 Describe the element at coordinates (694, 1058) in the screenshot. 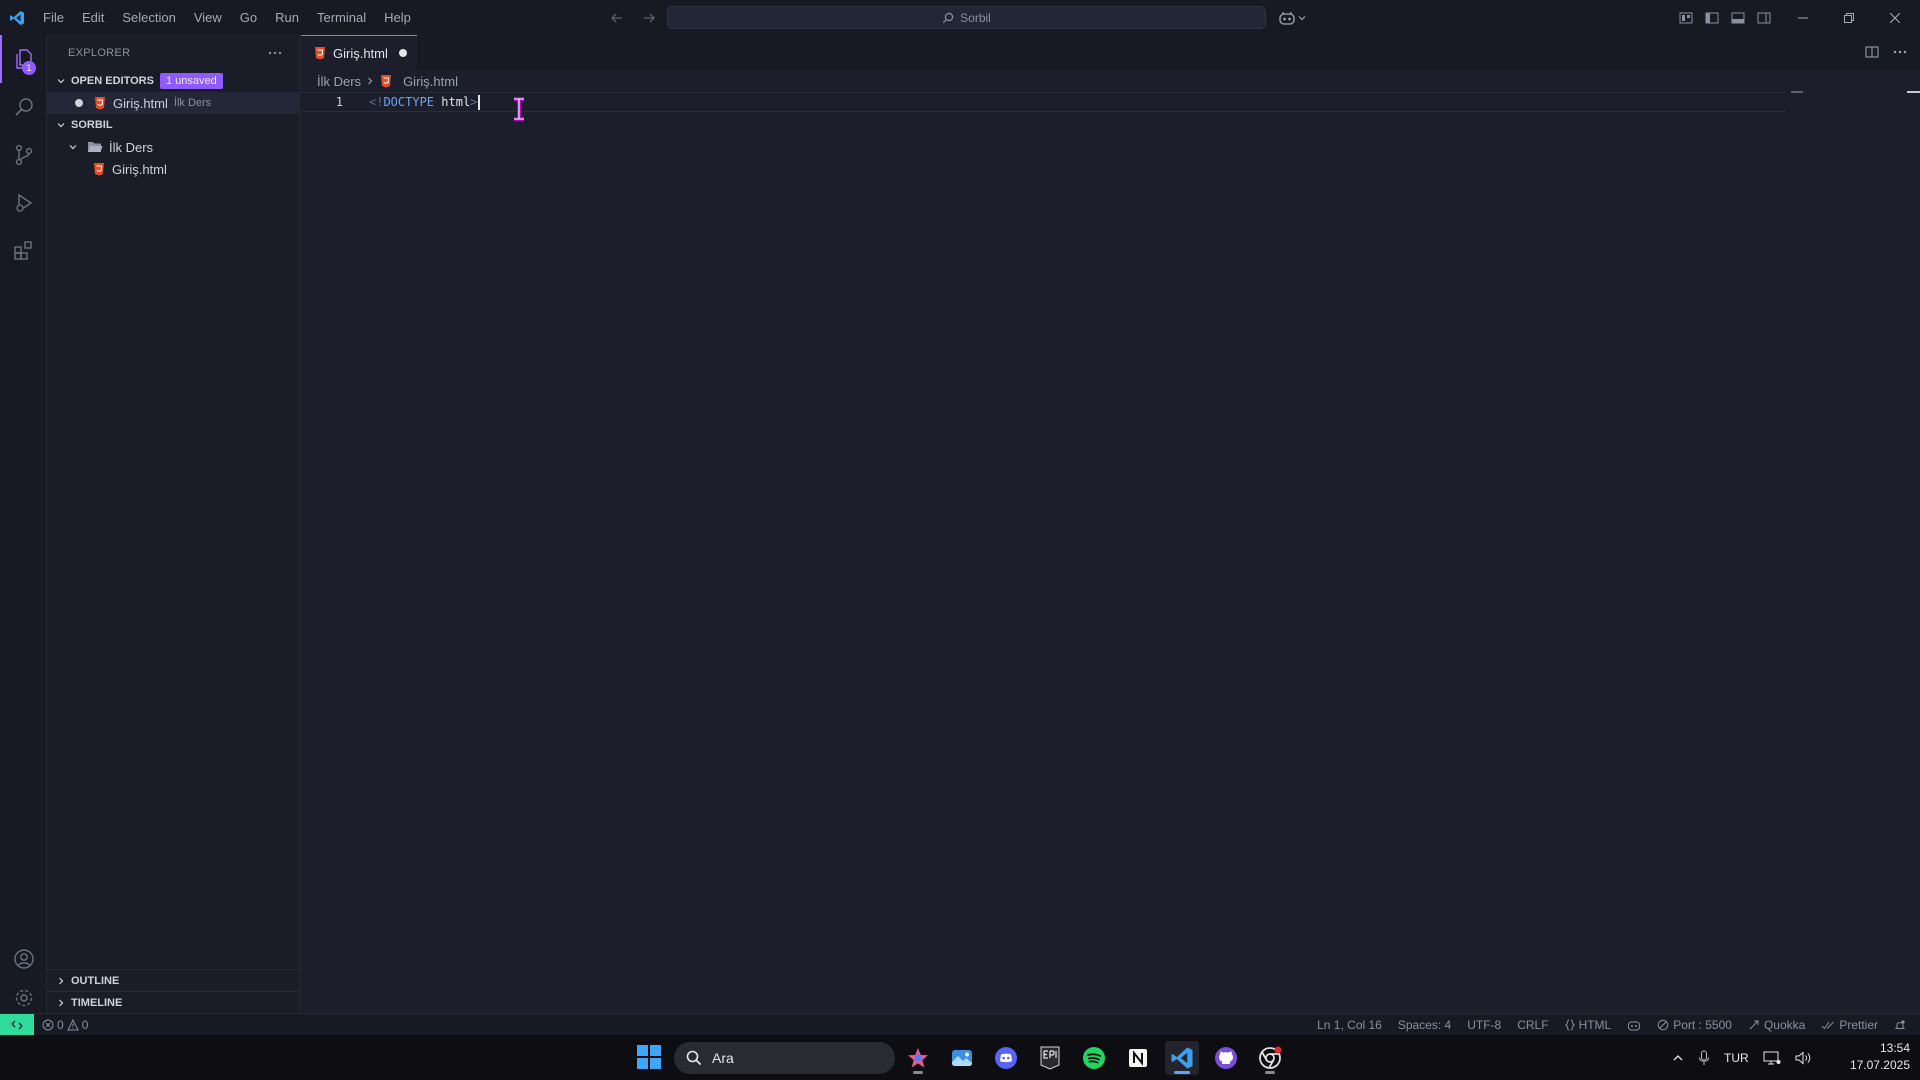

I see `search-icon` at that location.